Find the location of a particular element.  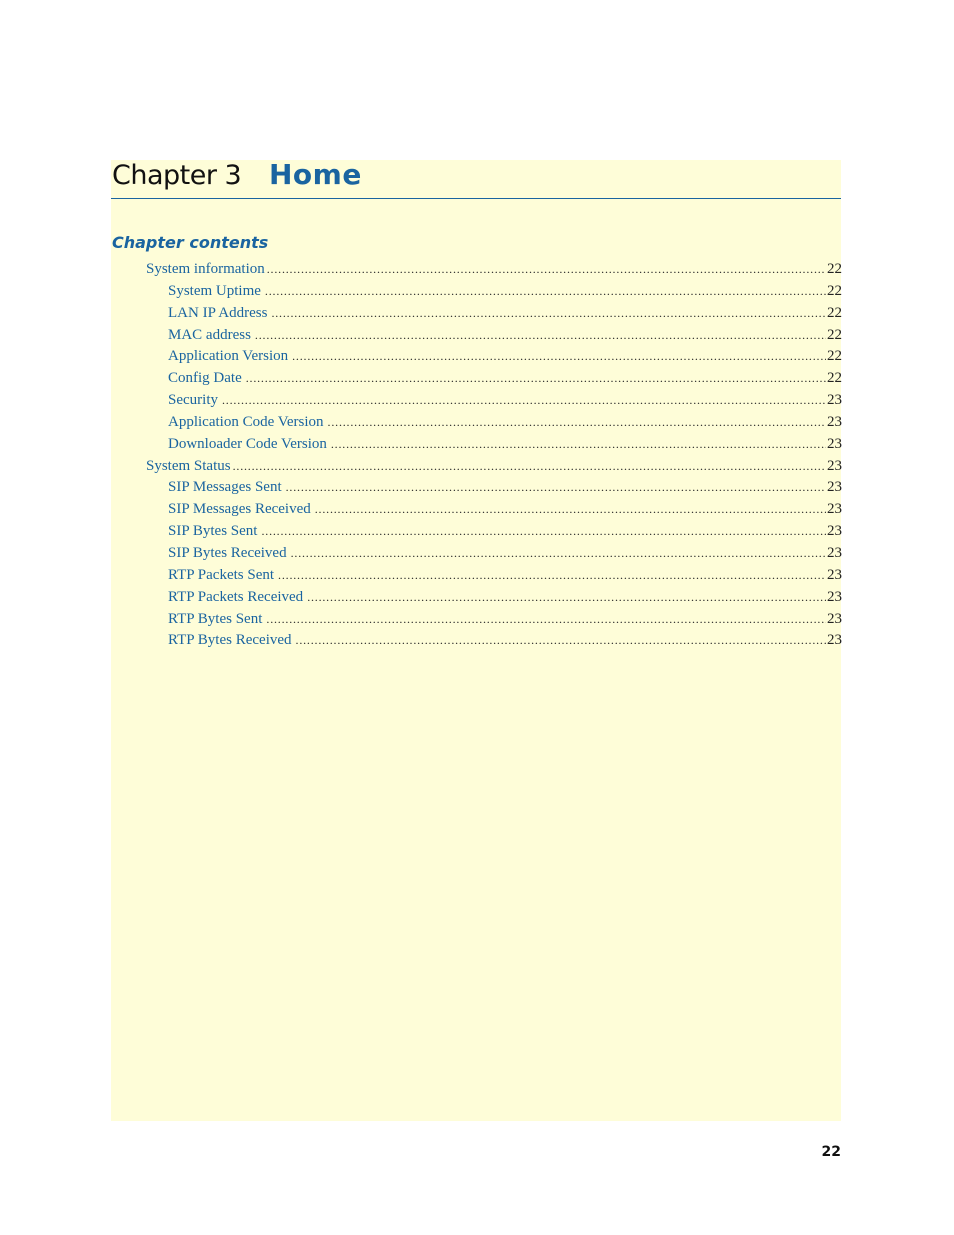

toc-entry: SIP Bytes Received 23 is located at coordinates (494, 554).